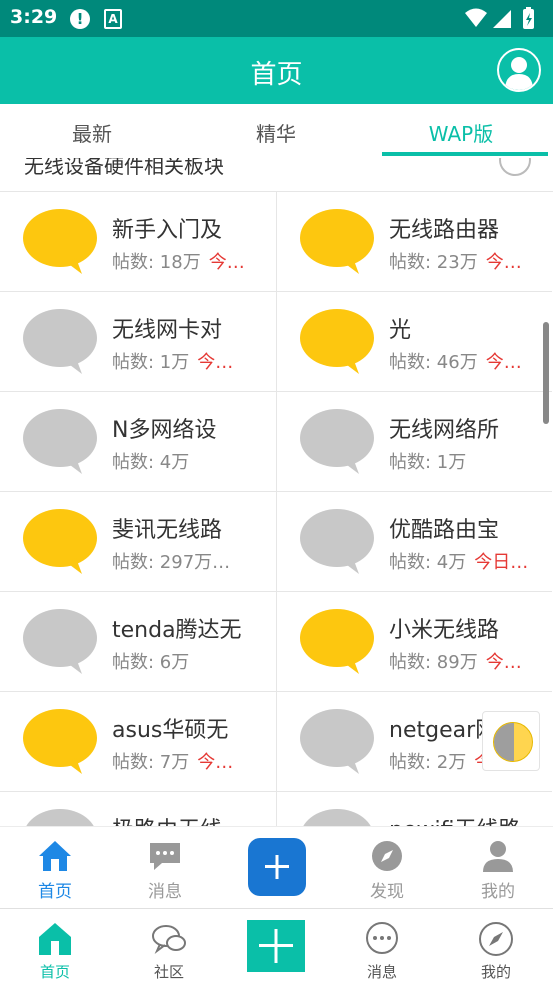 The width and height of the screenshot is (553, 984). Describe the element at coordinates (444, 430) in the screenshot. I see `forum-name: 无线网络所` at that location.